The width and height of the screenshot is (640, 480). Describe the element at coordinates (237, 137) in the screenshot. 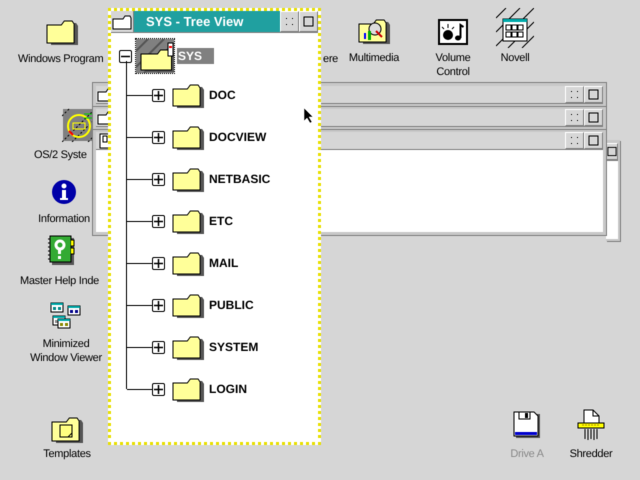

I see `tree-item: DOCVIEW` at that location.